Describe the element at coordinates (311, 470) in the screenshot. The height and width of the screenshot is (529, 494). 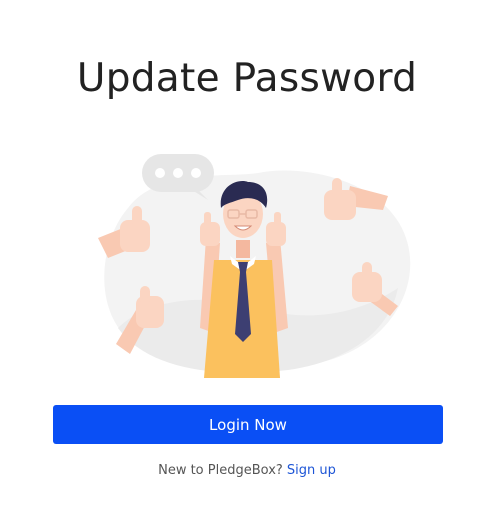
I see `sign-up-link: Sign up` at that location.